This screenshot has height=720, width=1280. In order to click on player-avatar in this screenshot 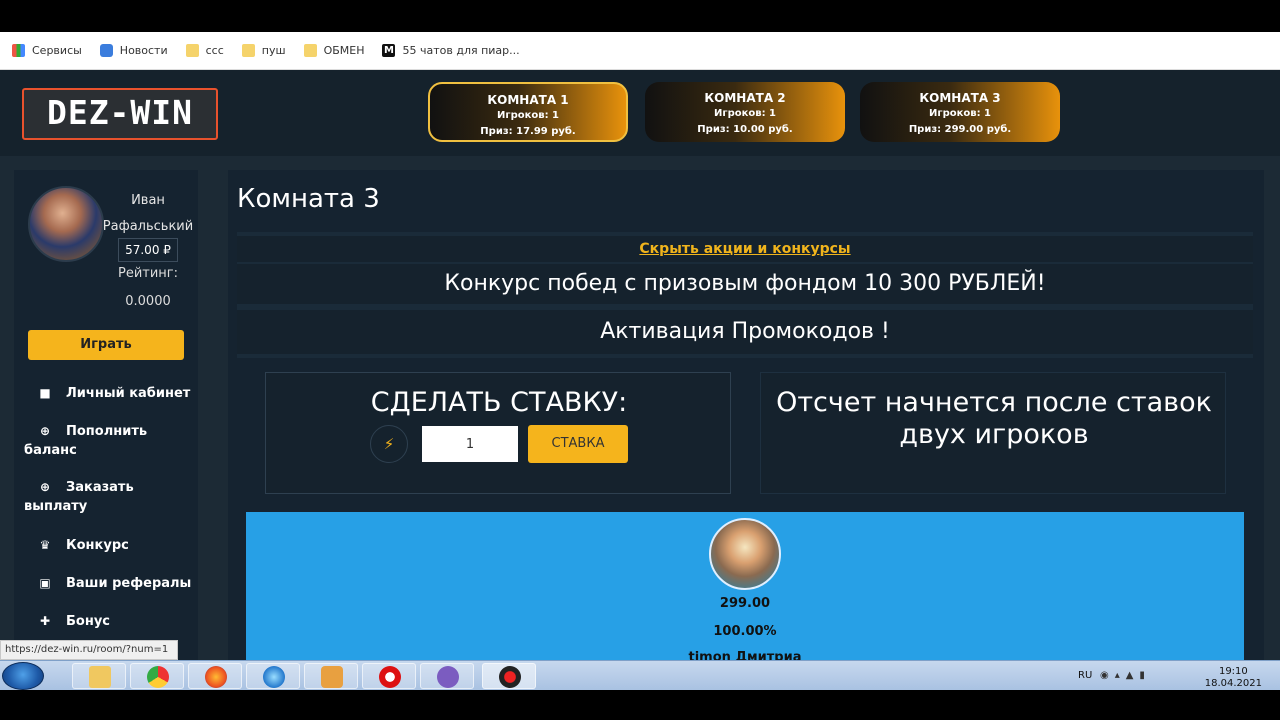, I will do `click(745, 554)`.